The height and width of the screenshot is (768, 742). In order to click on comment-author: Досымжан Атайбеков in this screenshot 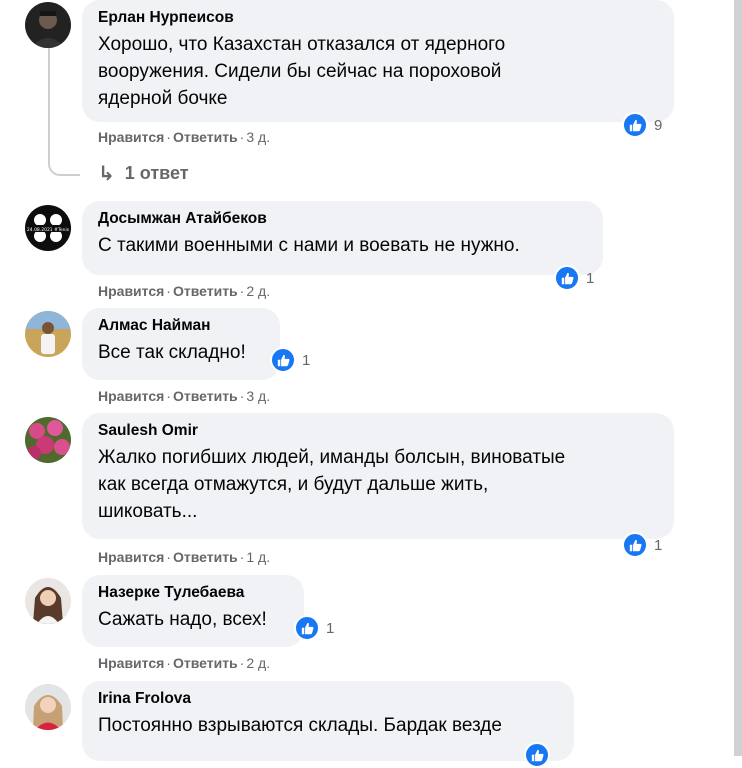, I will do `click(342, 219)`.